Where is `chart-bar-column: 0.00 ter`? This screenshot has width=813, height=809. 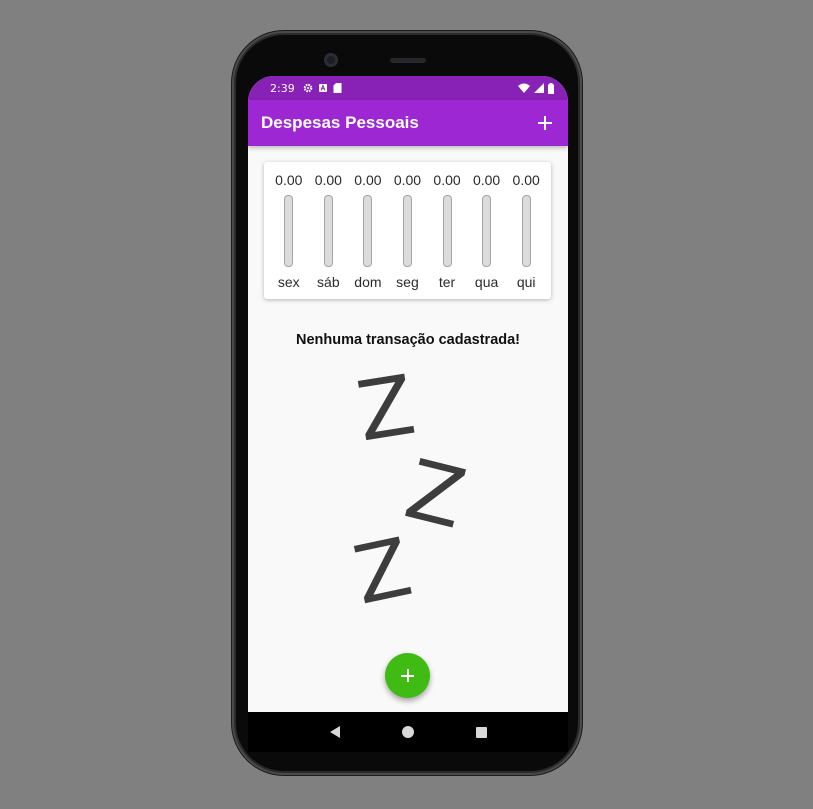 chart-bar-column: 0.00 ter is located at coordinates (447, 230).